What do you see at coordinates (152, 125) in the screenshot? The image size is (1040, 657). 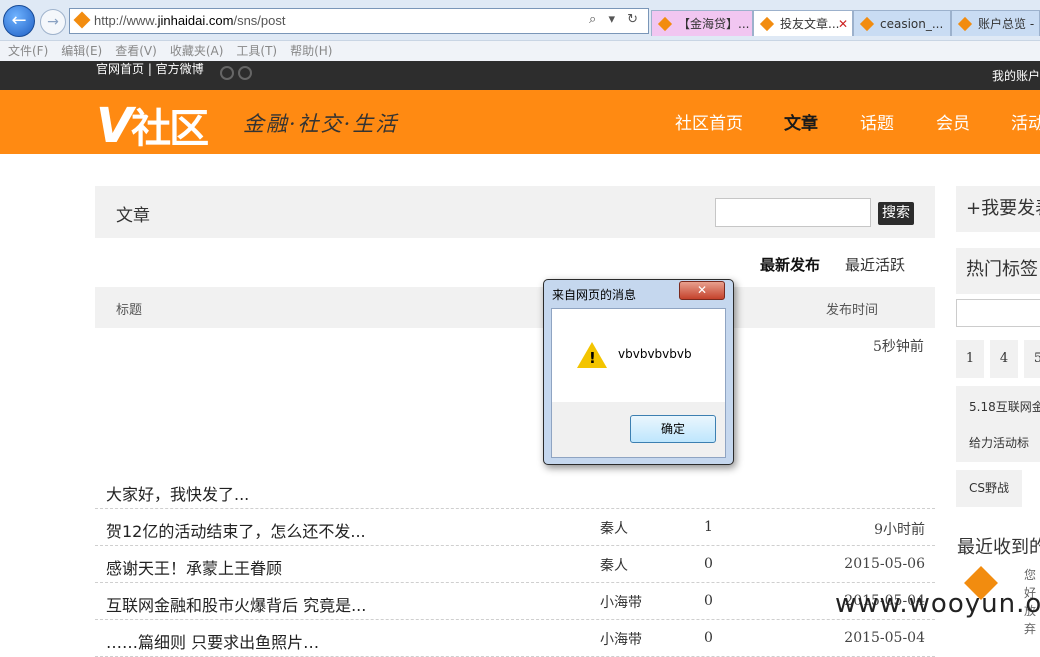 I see `site-logo: V社区` at bounding box center [152, 125].